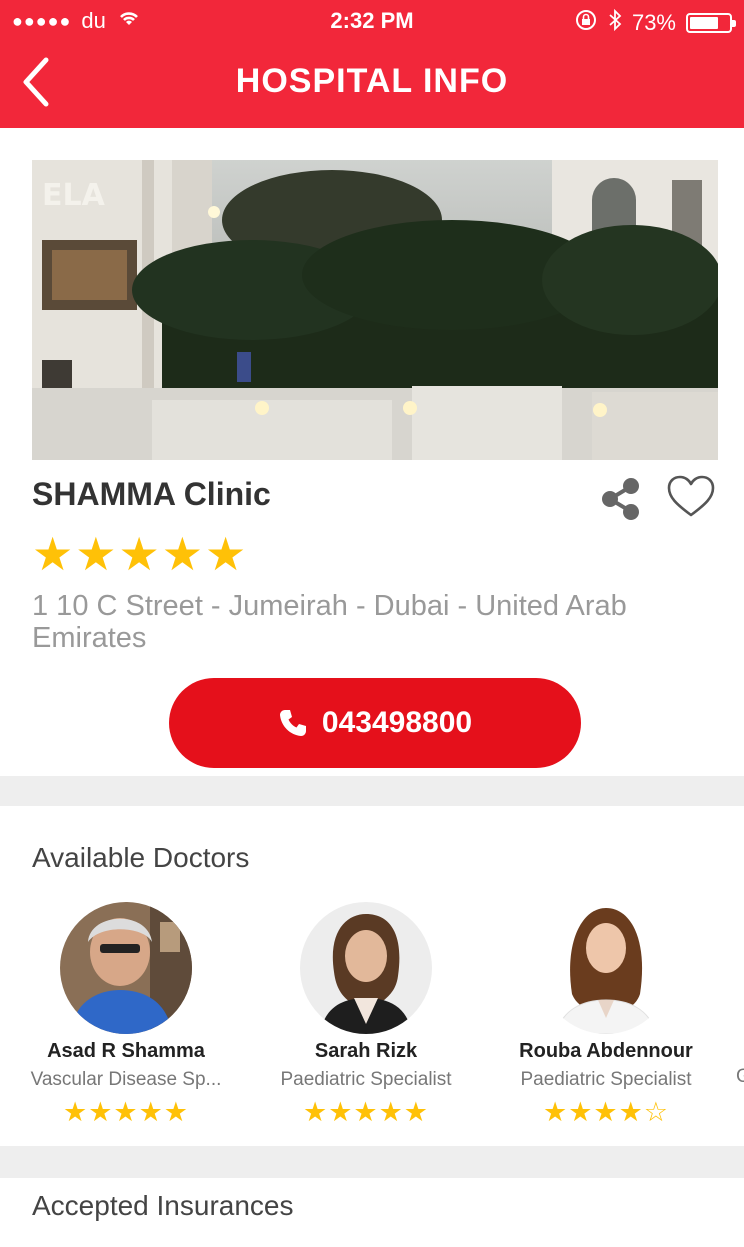 The width and height of the screenshot is (744, 1247). What do you see at coordinates (606, 1112) in the screenshot?
I see `doctor-rating-stars: ★★★★☆` at bounding box center [606, 1112].